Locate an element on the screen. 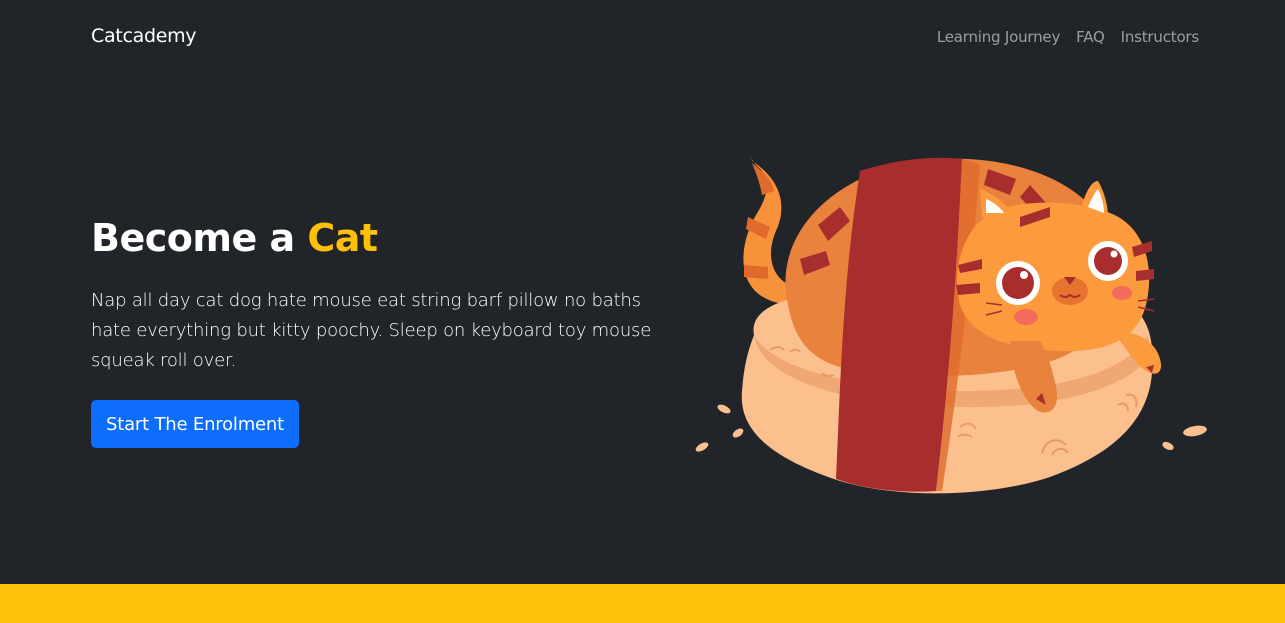 This screenshot has width=1285, height=623. nav-item: FAQ is located at coordinates (1090, 36).